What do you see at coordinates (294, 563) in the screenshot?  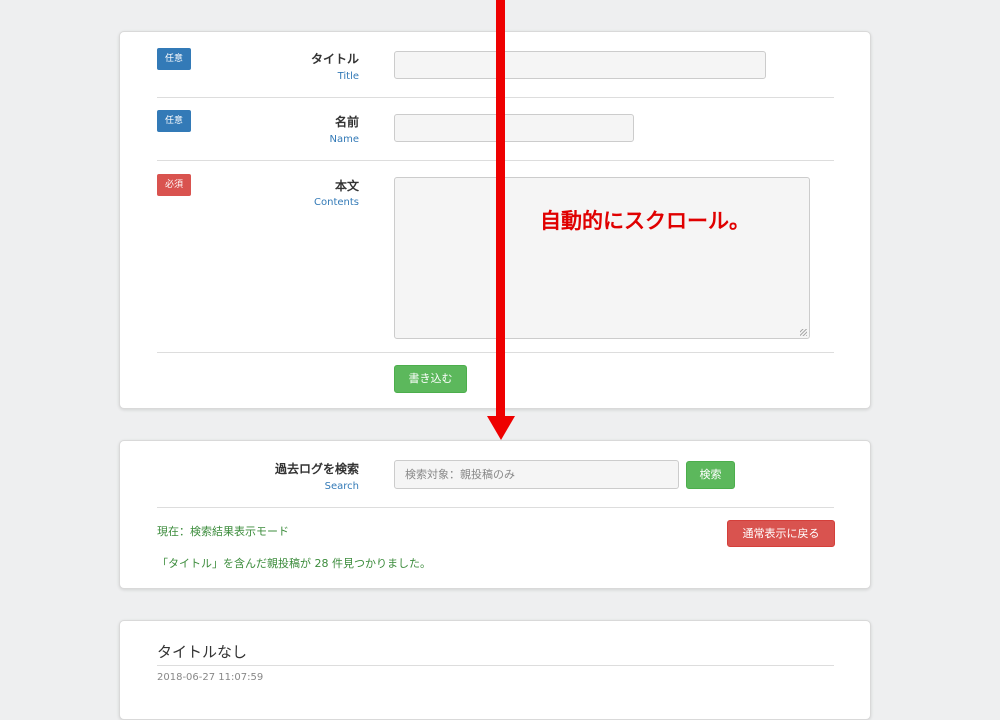 I see `search-result-count: 「タイトル」を含んだ親投稿が 28 件見つかりました。` at bounding box center [294, 563].